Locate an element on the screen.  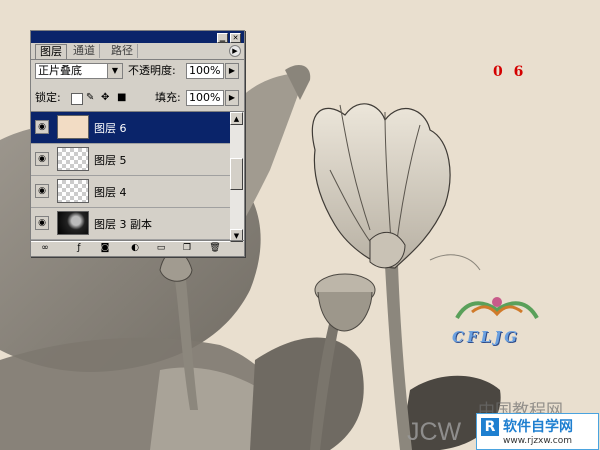
layers-scrollbar: ▲ ▼ is located at coordinates (237, 176).